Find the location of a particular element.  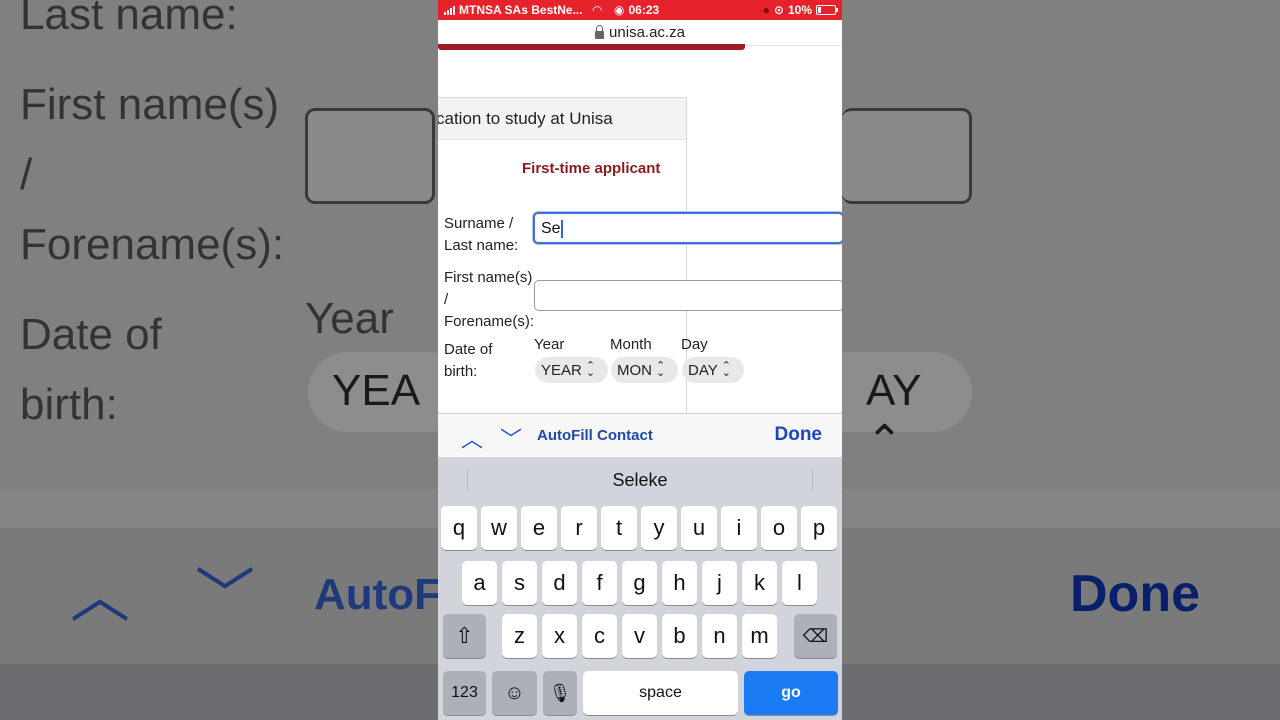

form-subheading: First-time applicant is located at coordinates (591, 168).